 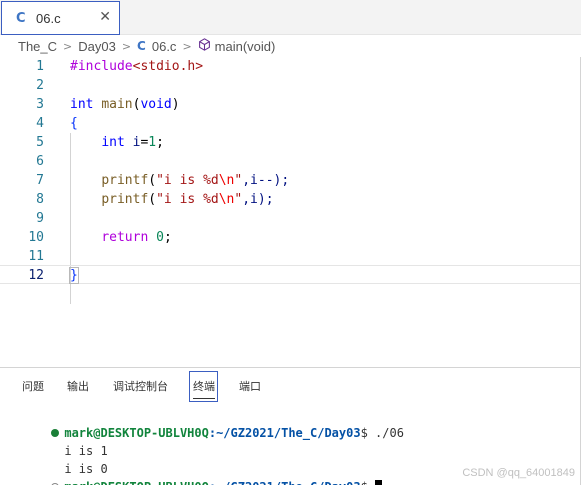 What do you see at coordinates (64, 459) in the screenshot?
I see `terminal-output-line: i is 0` at bounding box center [64, 459].